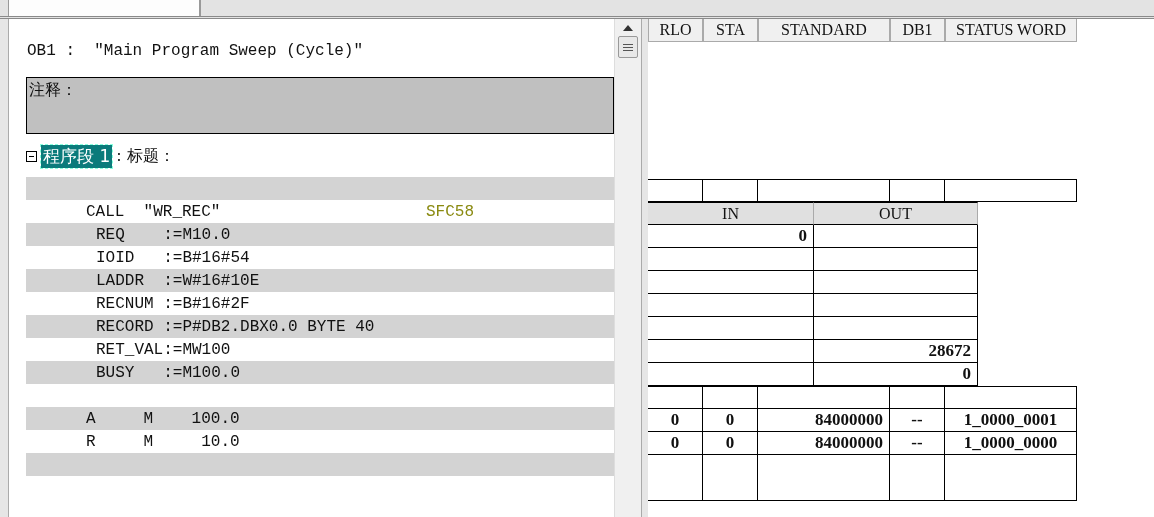 The image size is (1154, 517). What do you see at coordinates (153, 211) in the screenshot?
I see `code-text: CALL "WR_REC"` at bounding box center [153, 211].